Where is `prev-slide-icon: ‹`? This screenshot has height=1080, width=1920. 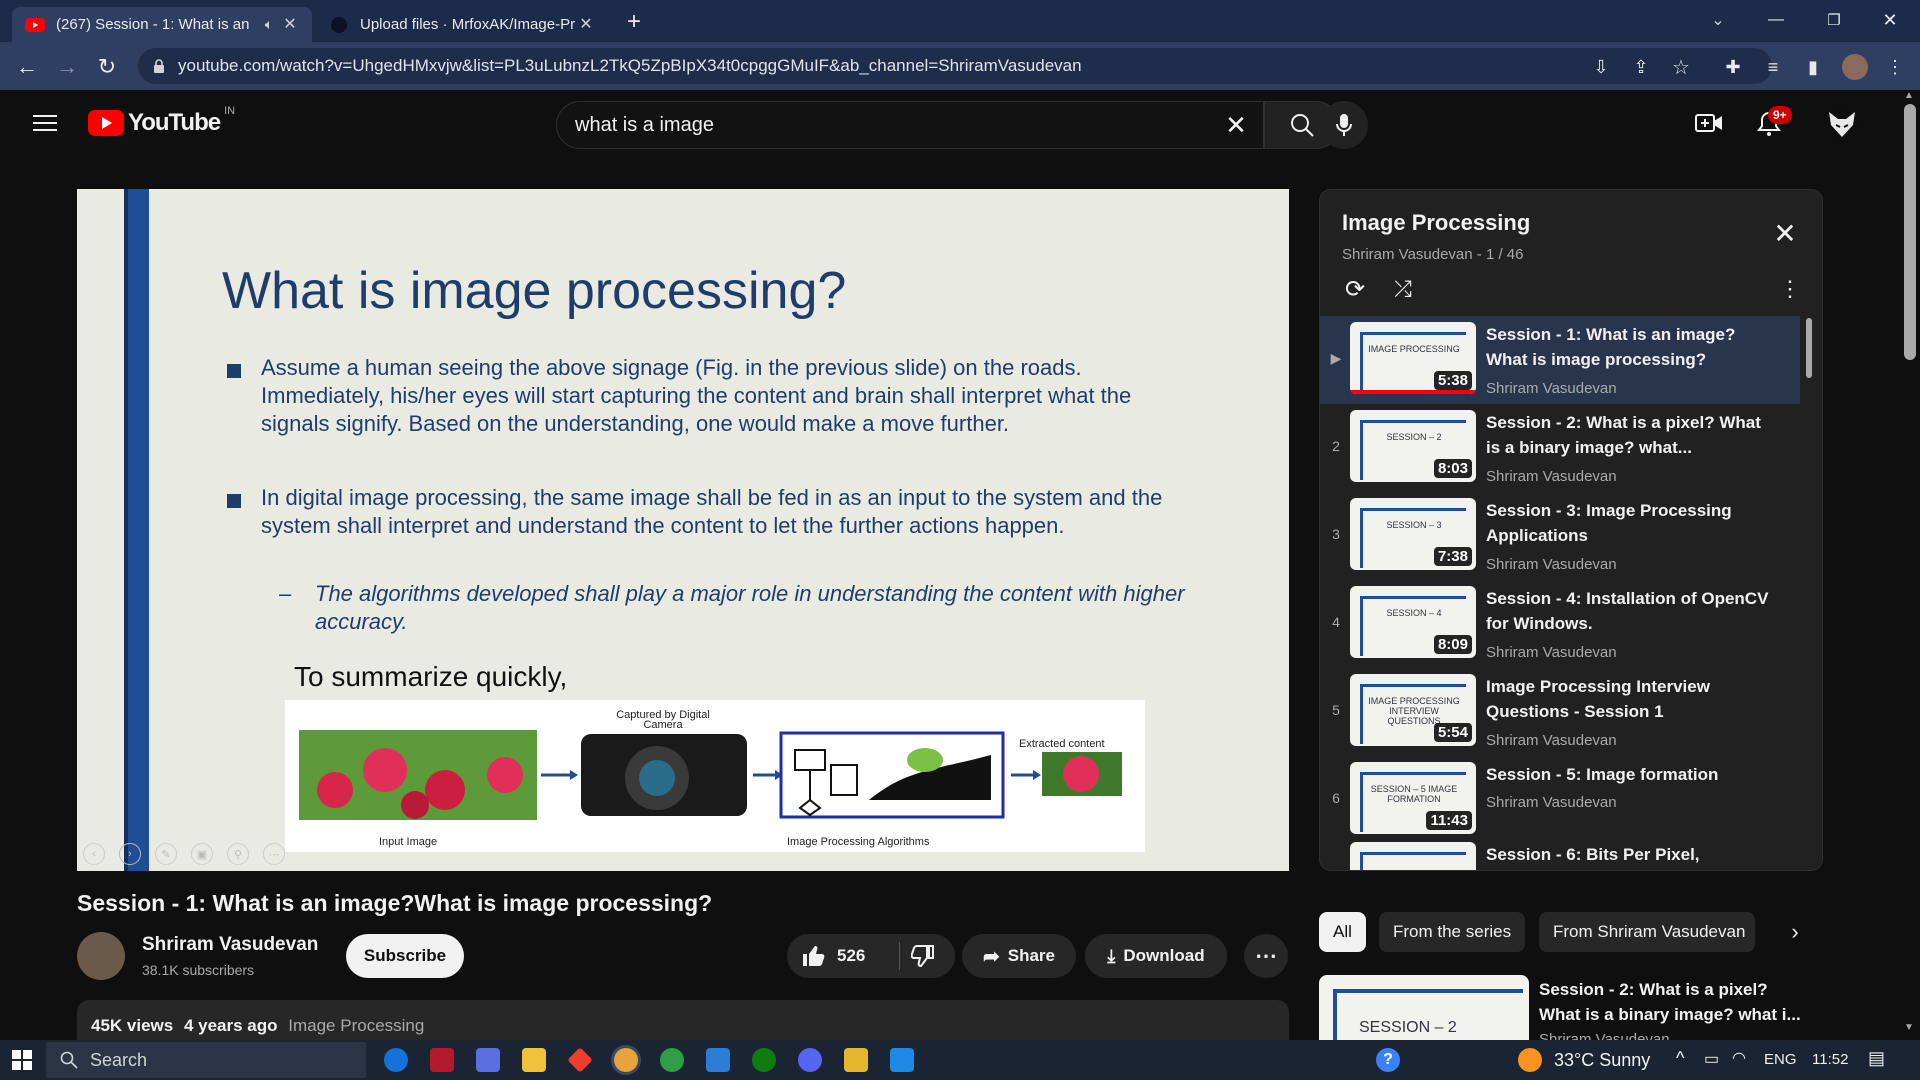
prev-slide-icon: ‹ is located at coordinates (94, 854).